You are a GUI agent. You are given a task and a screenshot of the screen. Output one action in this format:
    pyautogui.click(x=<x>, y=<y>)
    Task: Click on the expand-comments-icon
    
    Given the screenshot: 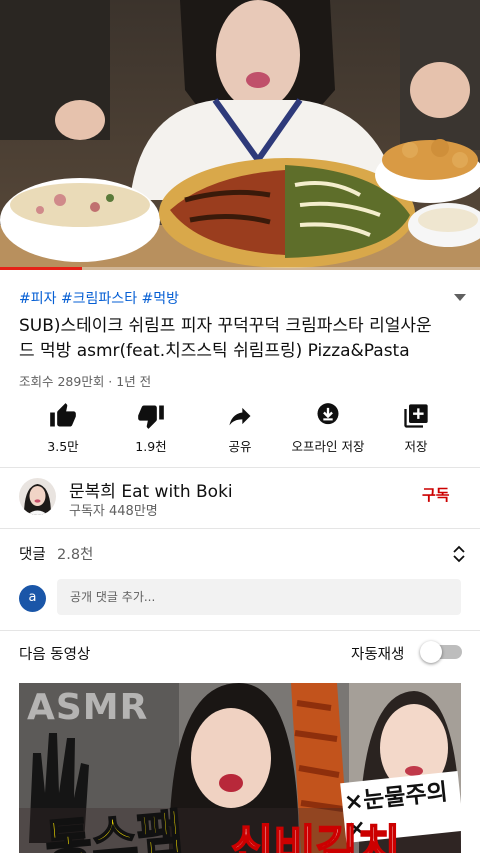 What is the action you would take?
    pyautogui.click(x=459, y=554)
    